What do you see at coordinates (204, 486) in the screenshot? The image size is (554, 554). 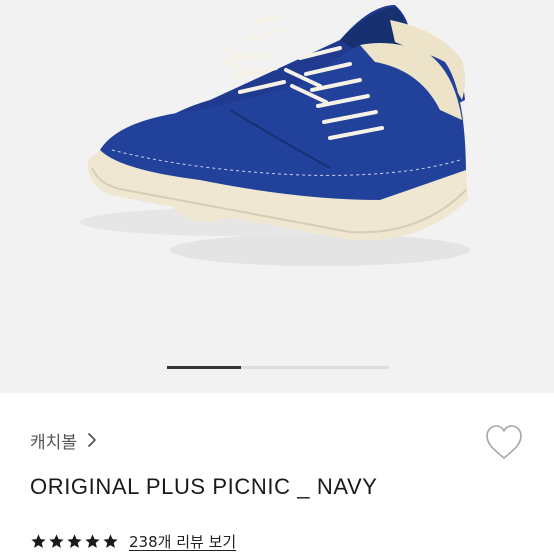 I see `product-title: ORIGINAL PLUS PICNIC _ NAVY` at bounding box center [204, 486].